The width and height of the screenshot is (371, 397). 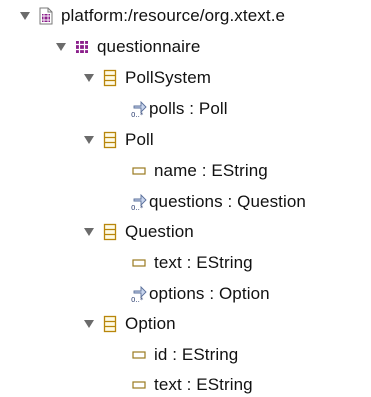 I want to click on tree-item-label: Option, so click(x=150, y=323).